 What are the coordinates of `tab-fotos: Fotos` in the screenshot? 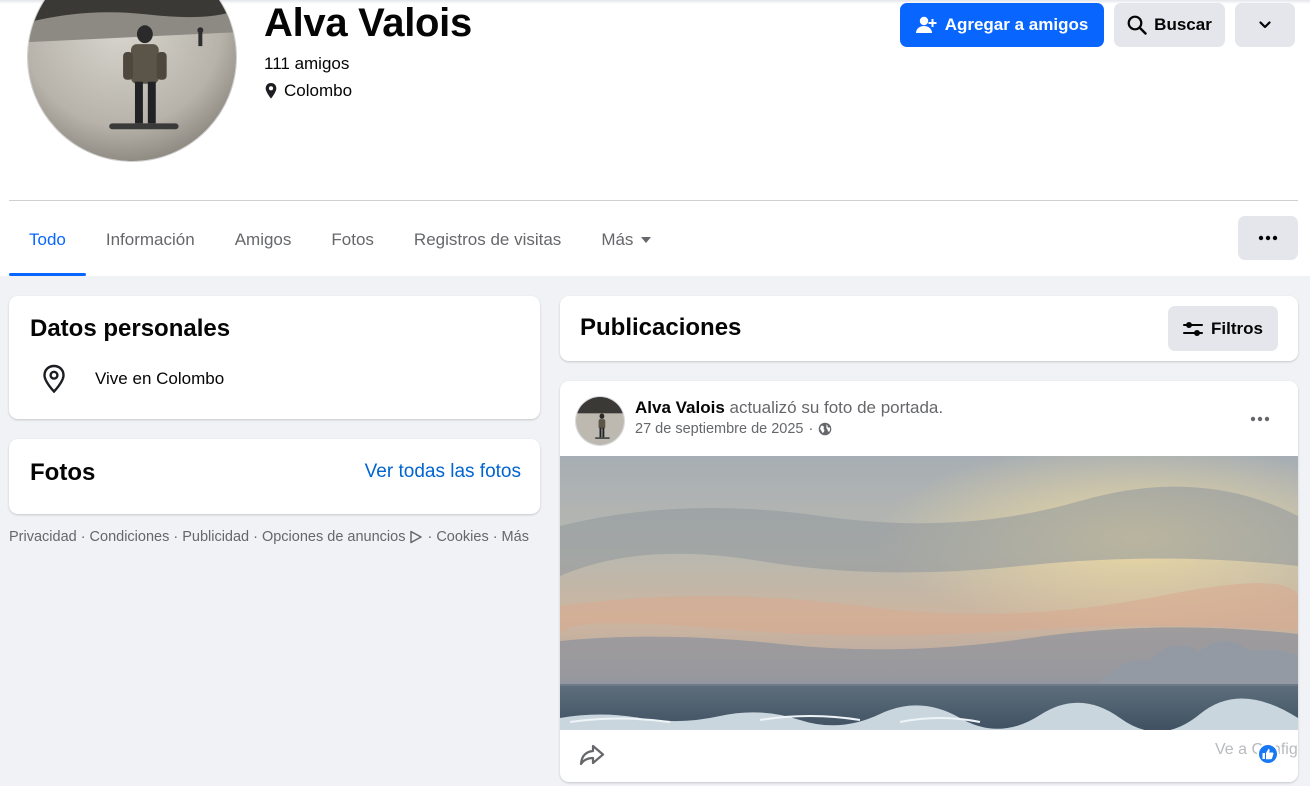 It's located at (352, 239).